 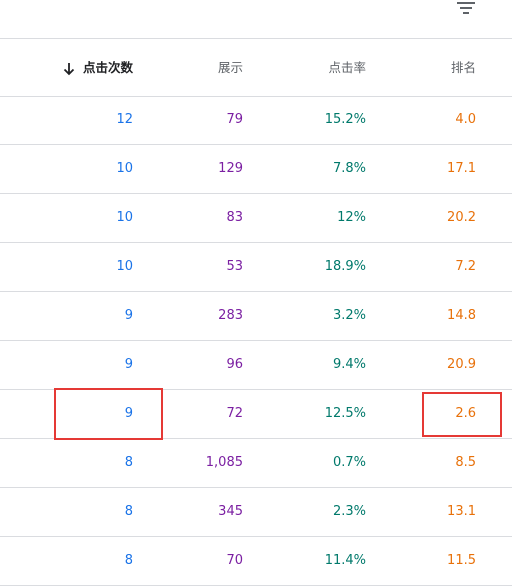 What do you see at coordinates (462, 414) in the screenshot?
I see `highlight-box-position` at bounding box center [462, 414].